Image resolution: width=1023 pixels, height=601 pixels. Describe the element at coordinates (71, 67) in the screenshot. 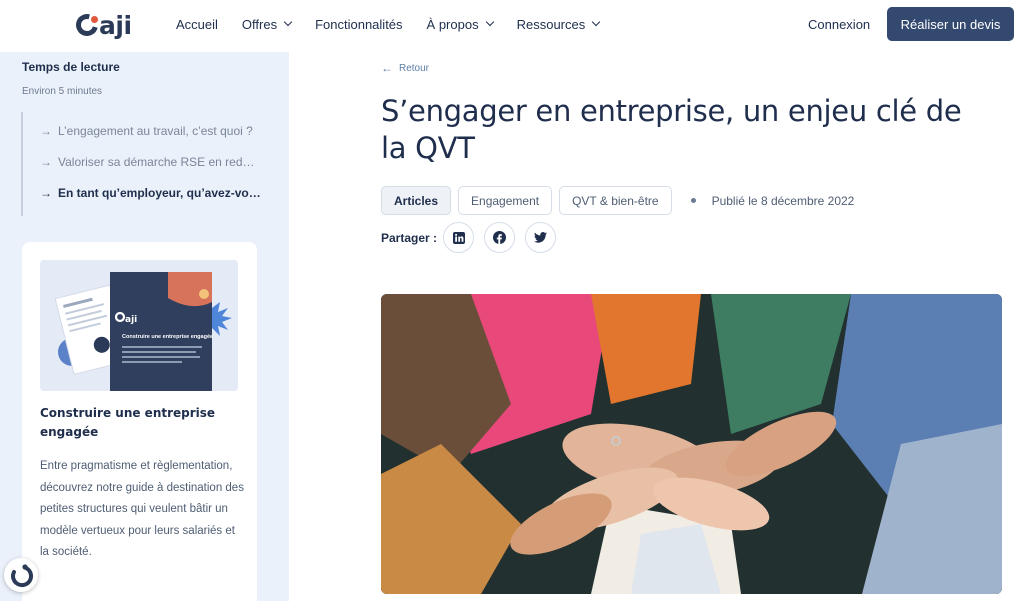

I see `toc-title: Temps de lecture` at that location.